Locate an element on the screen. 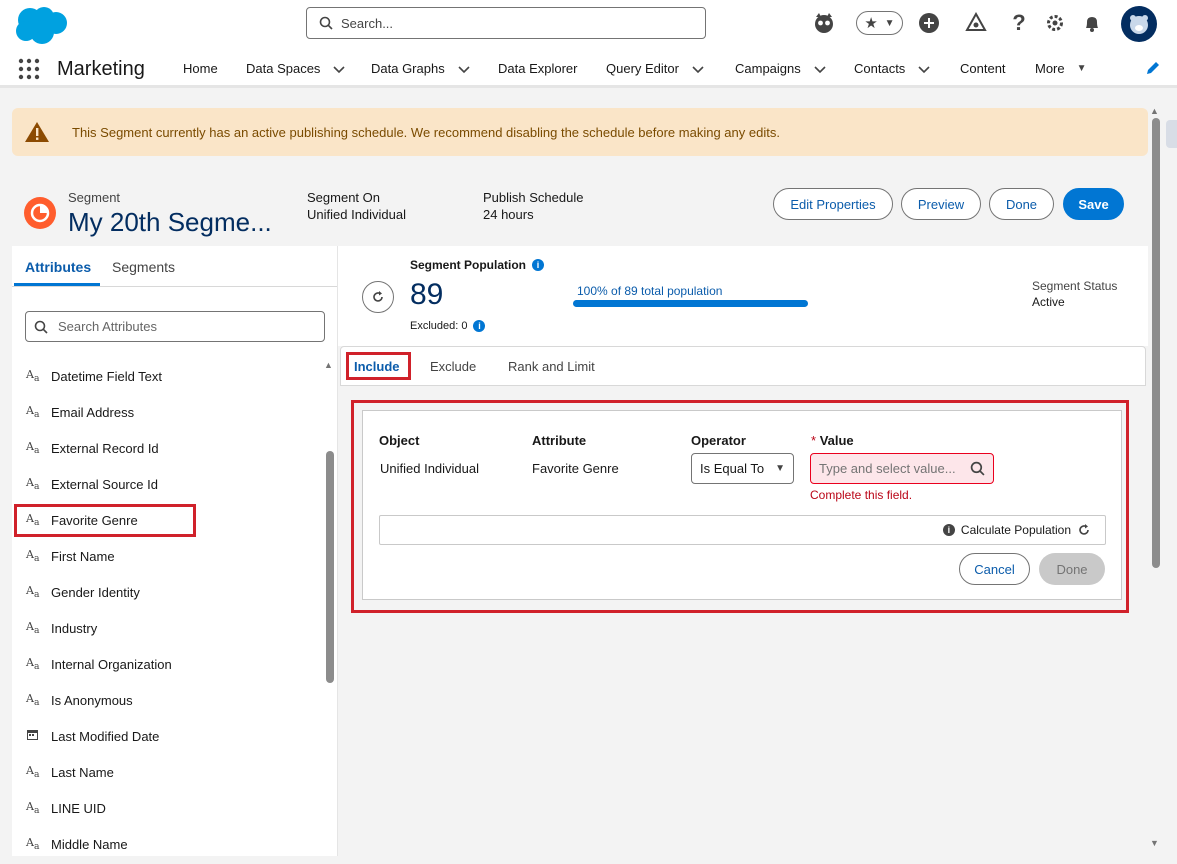 The height and width of the screenshot is (864, 1177). object-header: Object is located at coordinates (399, 440).